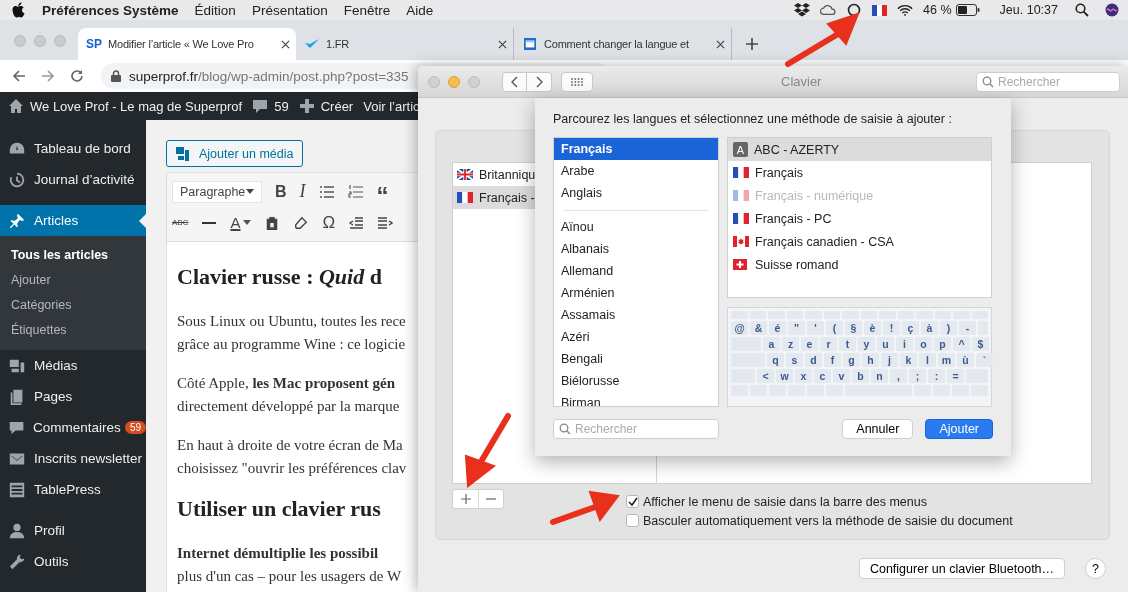 The image size is (1128, 592). I want to click on keyboard-key: i, so click(904, 344).